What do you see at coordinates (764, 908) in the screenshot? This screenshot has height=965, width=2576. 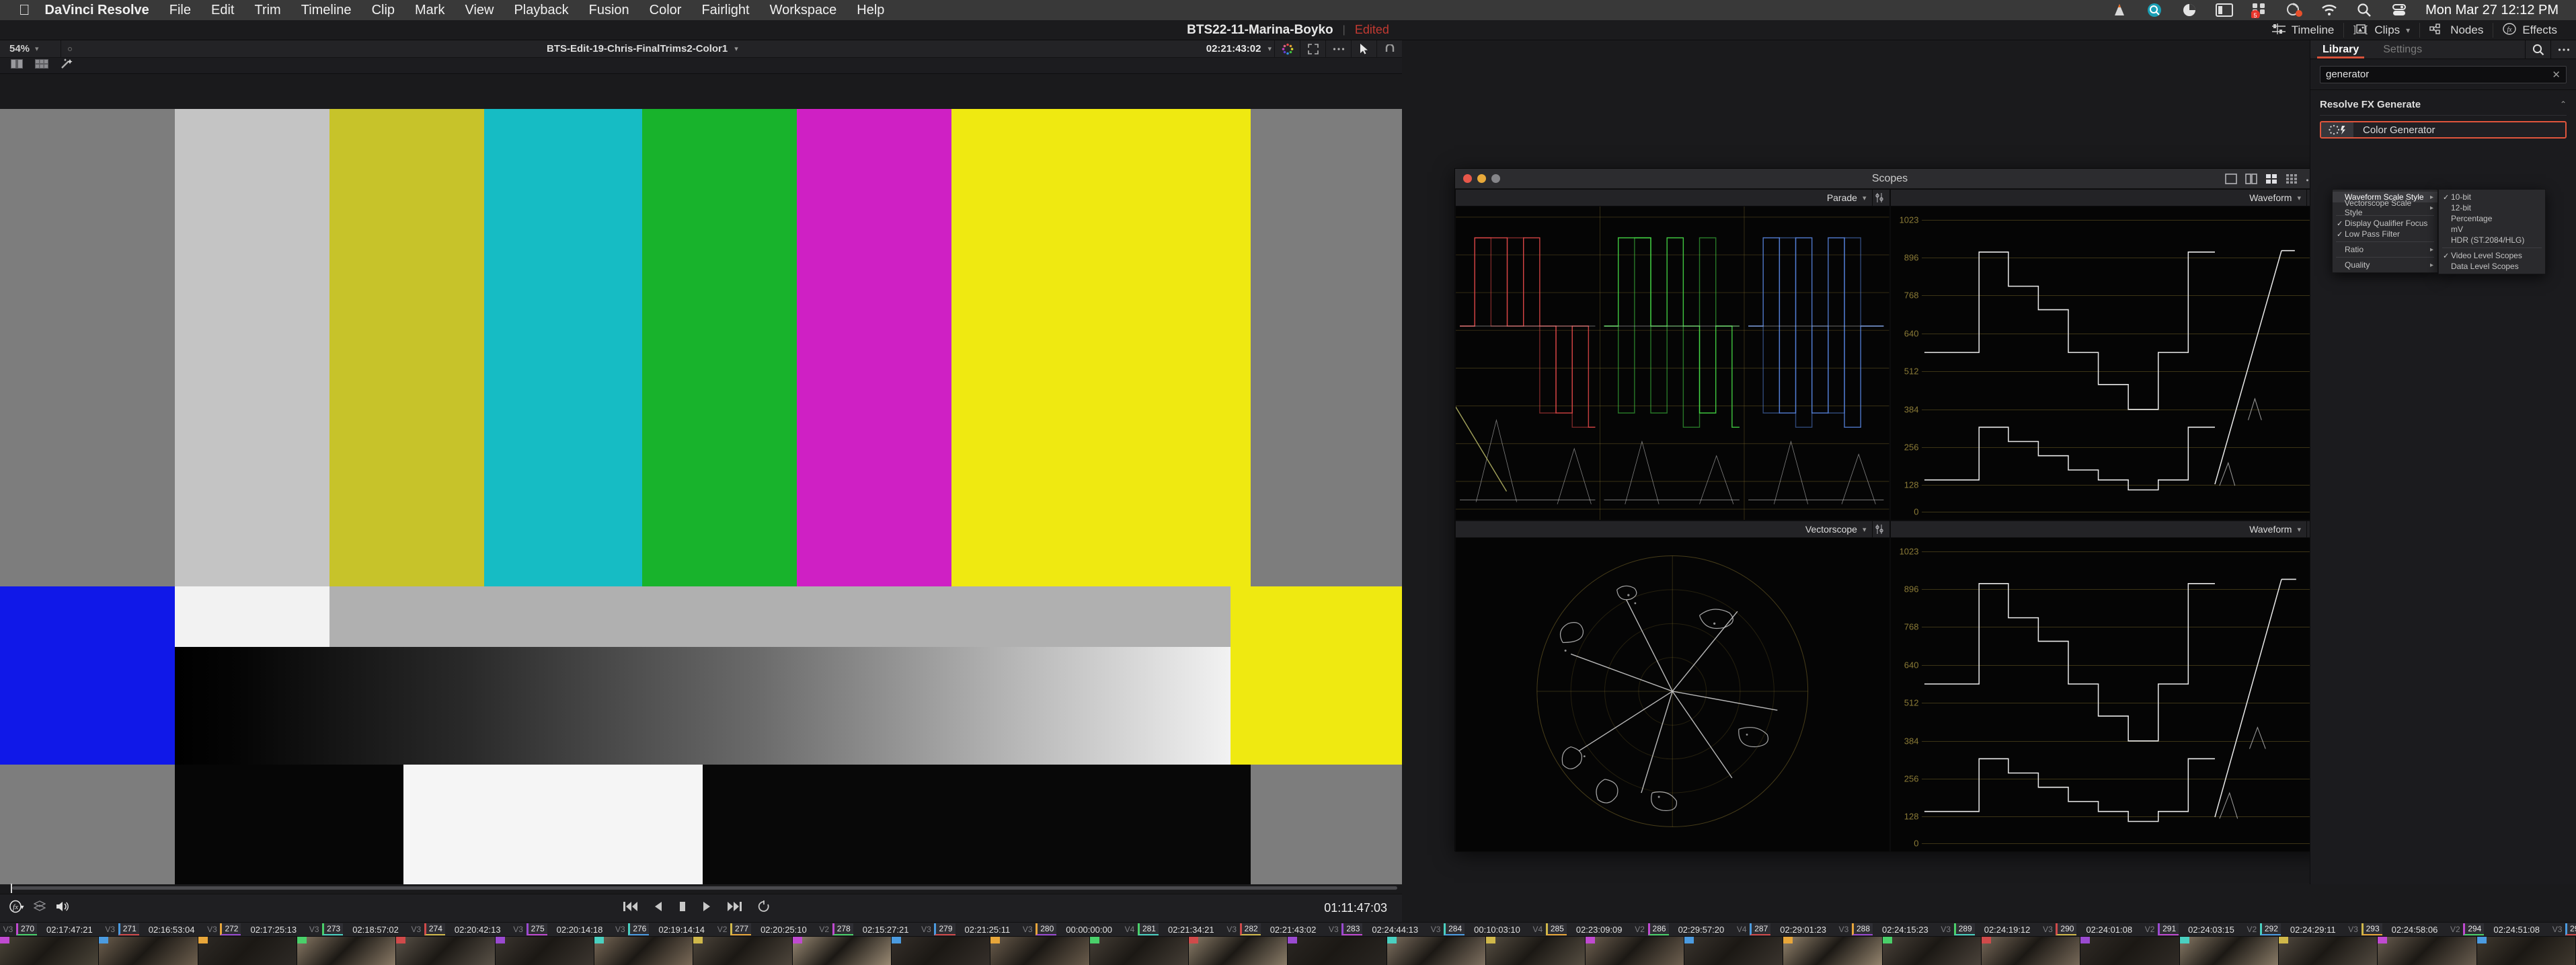 I see `loop-icon` at bounding box center [764, 908].